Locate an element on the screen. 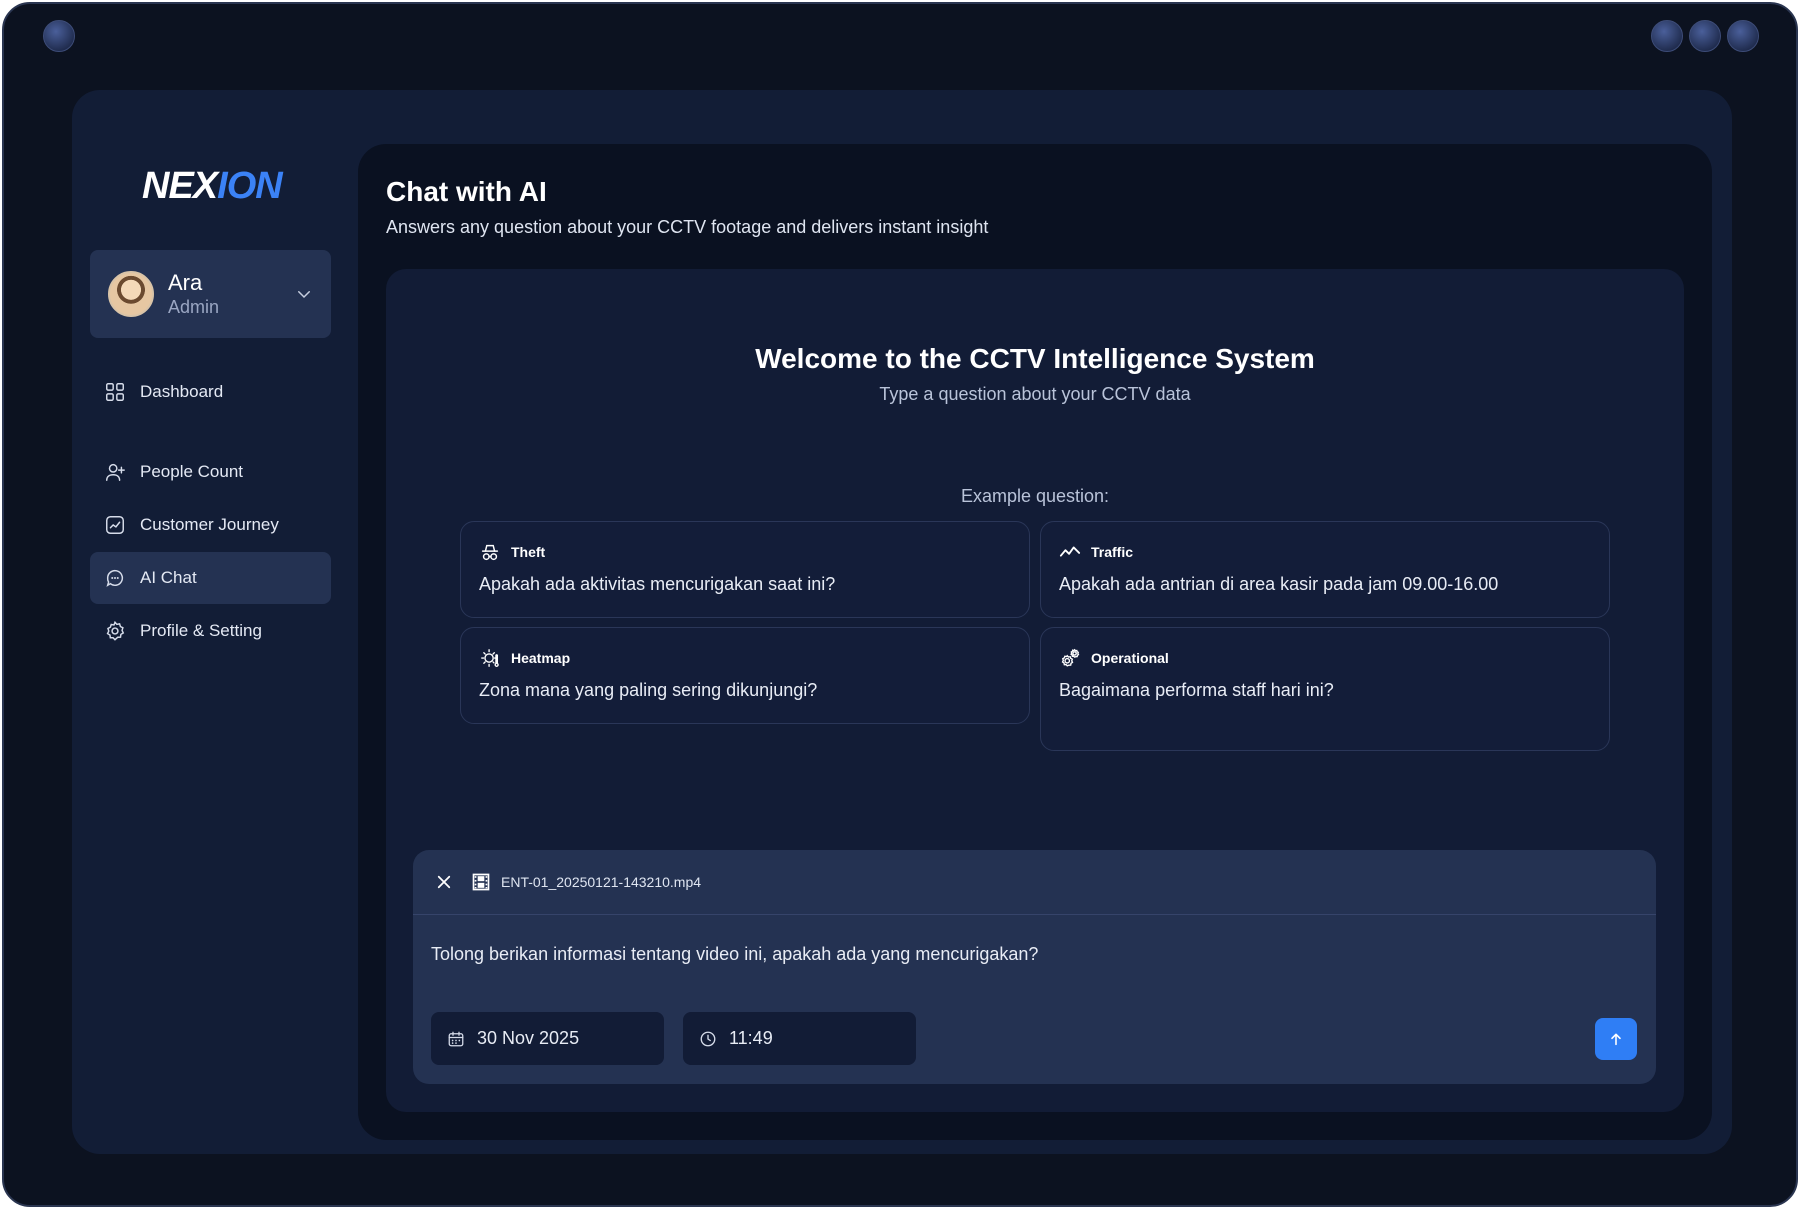  user-switcher: Ara Admin is located at coordinates (210, 294).